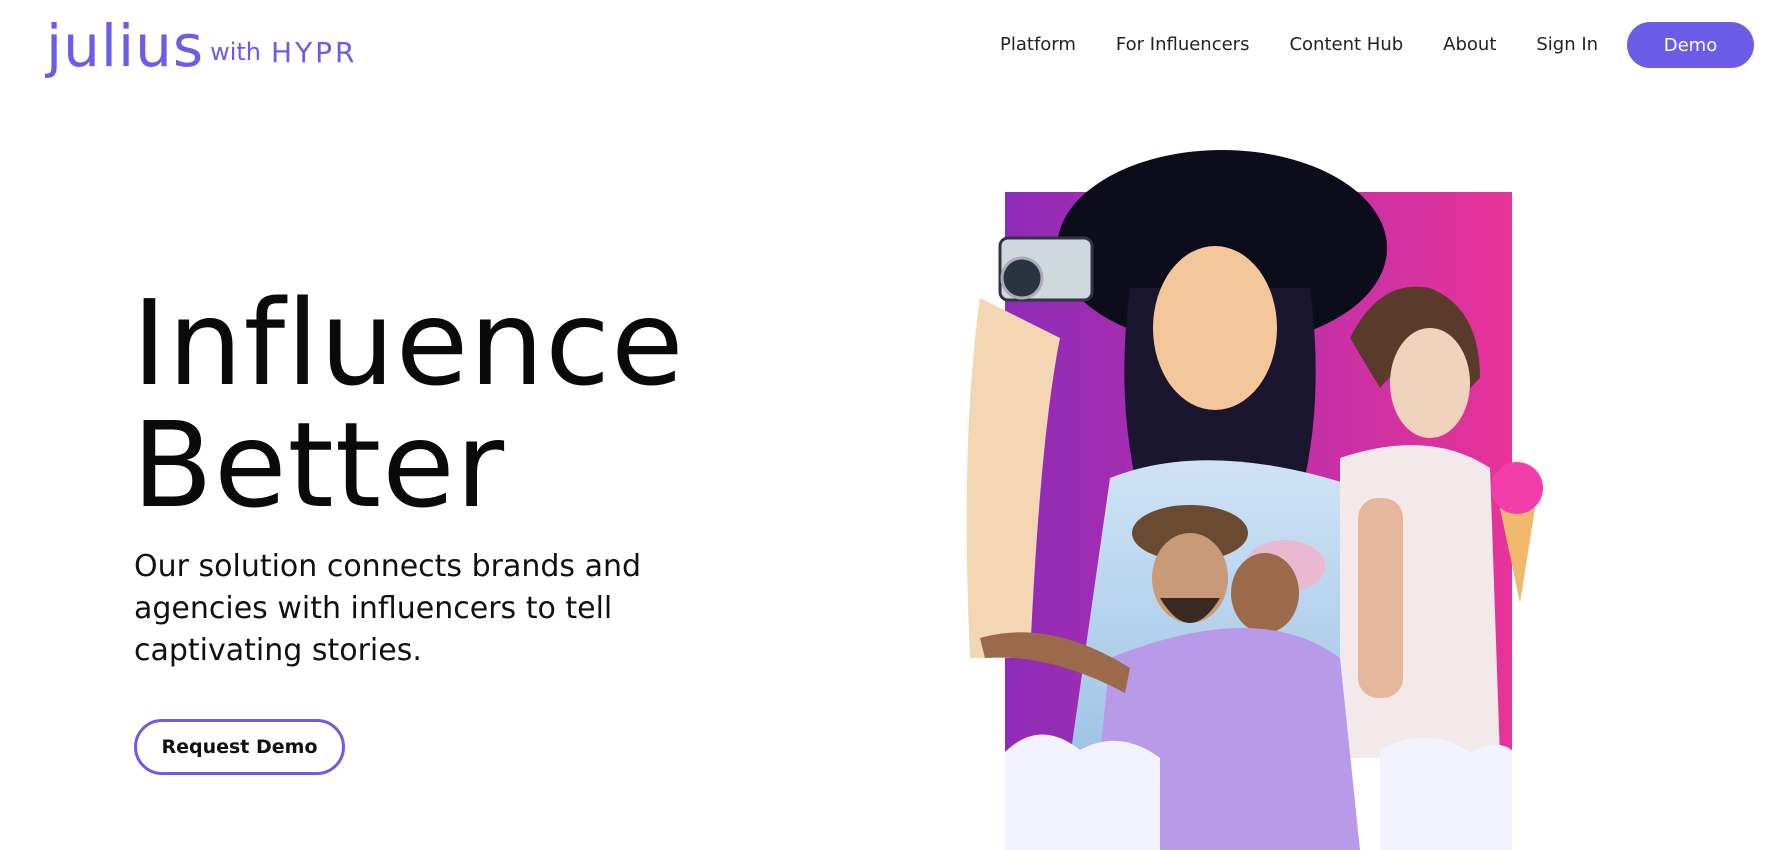  I want to click on purple-woman-face, so click(1265, 593).